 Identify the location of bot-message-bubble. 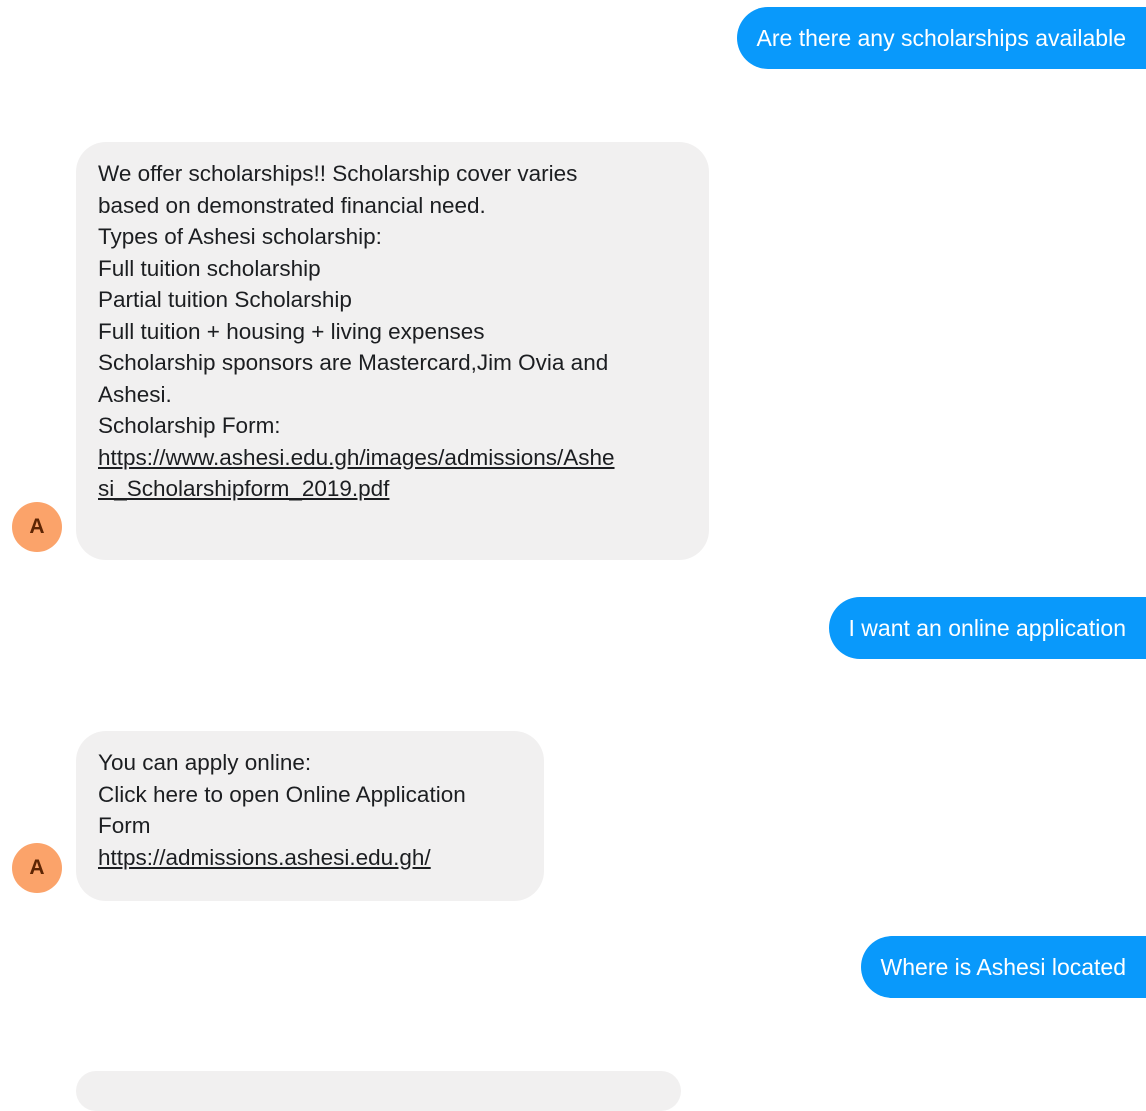
(378, 1091).